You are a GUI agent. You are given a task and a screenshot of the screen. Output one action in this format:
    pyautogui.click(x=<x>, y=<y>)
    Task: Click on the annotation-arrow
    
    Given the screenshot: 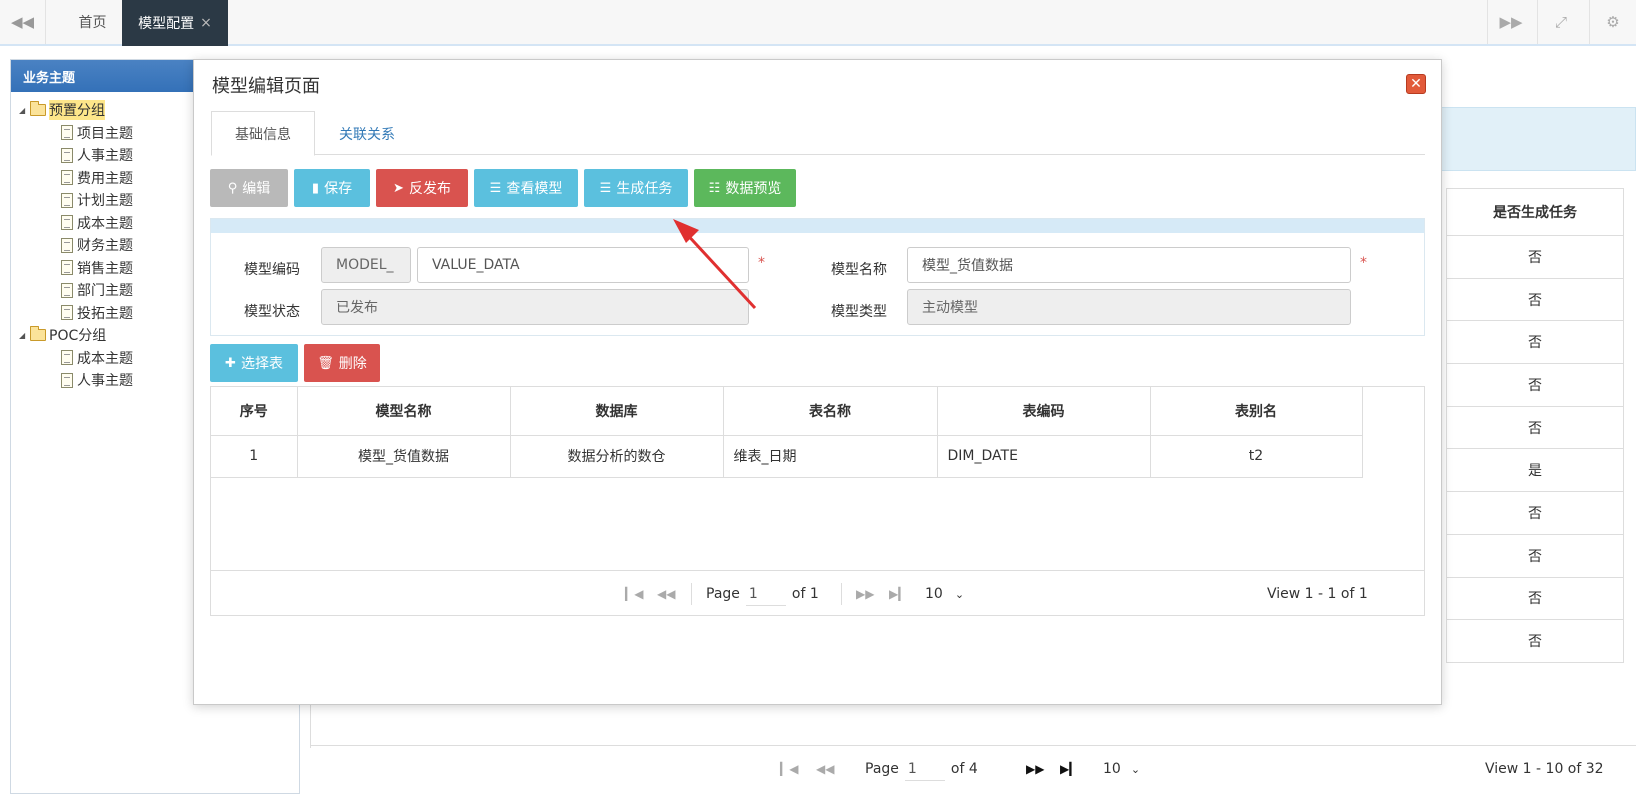 What is the action you would take?
    pyautogui.click(x=715, y=264)
    